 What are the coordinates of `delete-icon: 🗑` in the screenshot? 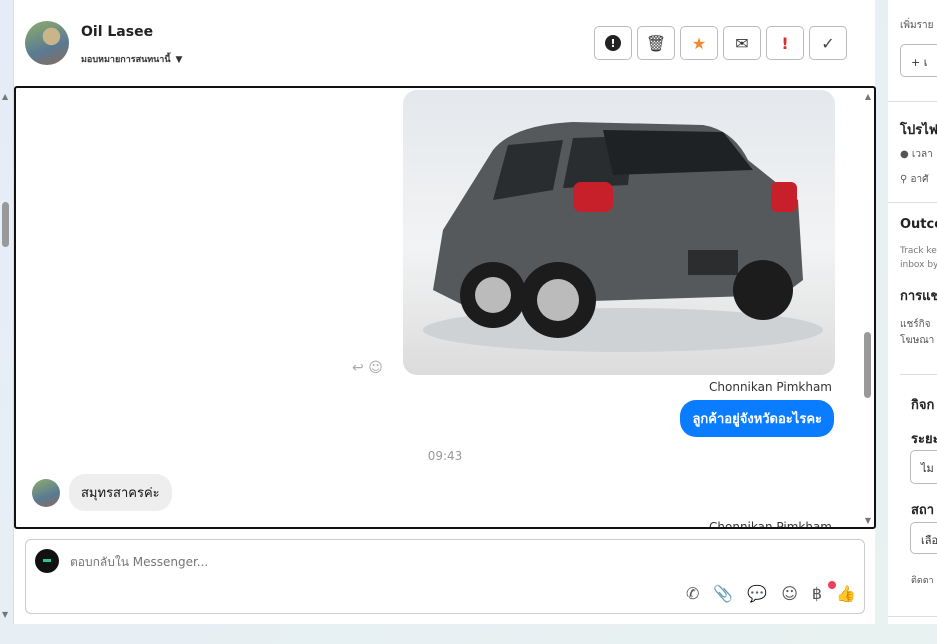 It's located at (656, 43).